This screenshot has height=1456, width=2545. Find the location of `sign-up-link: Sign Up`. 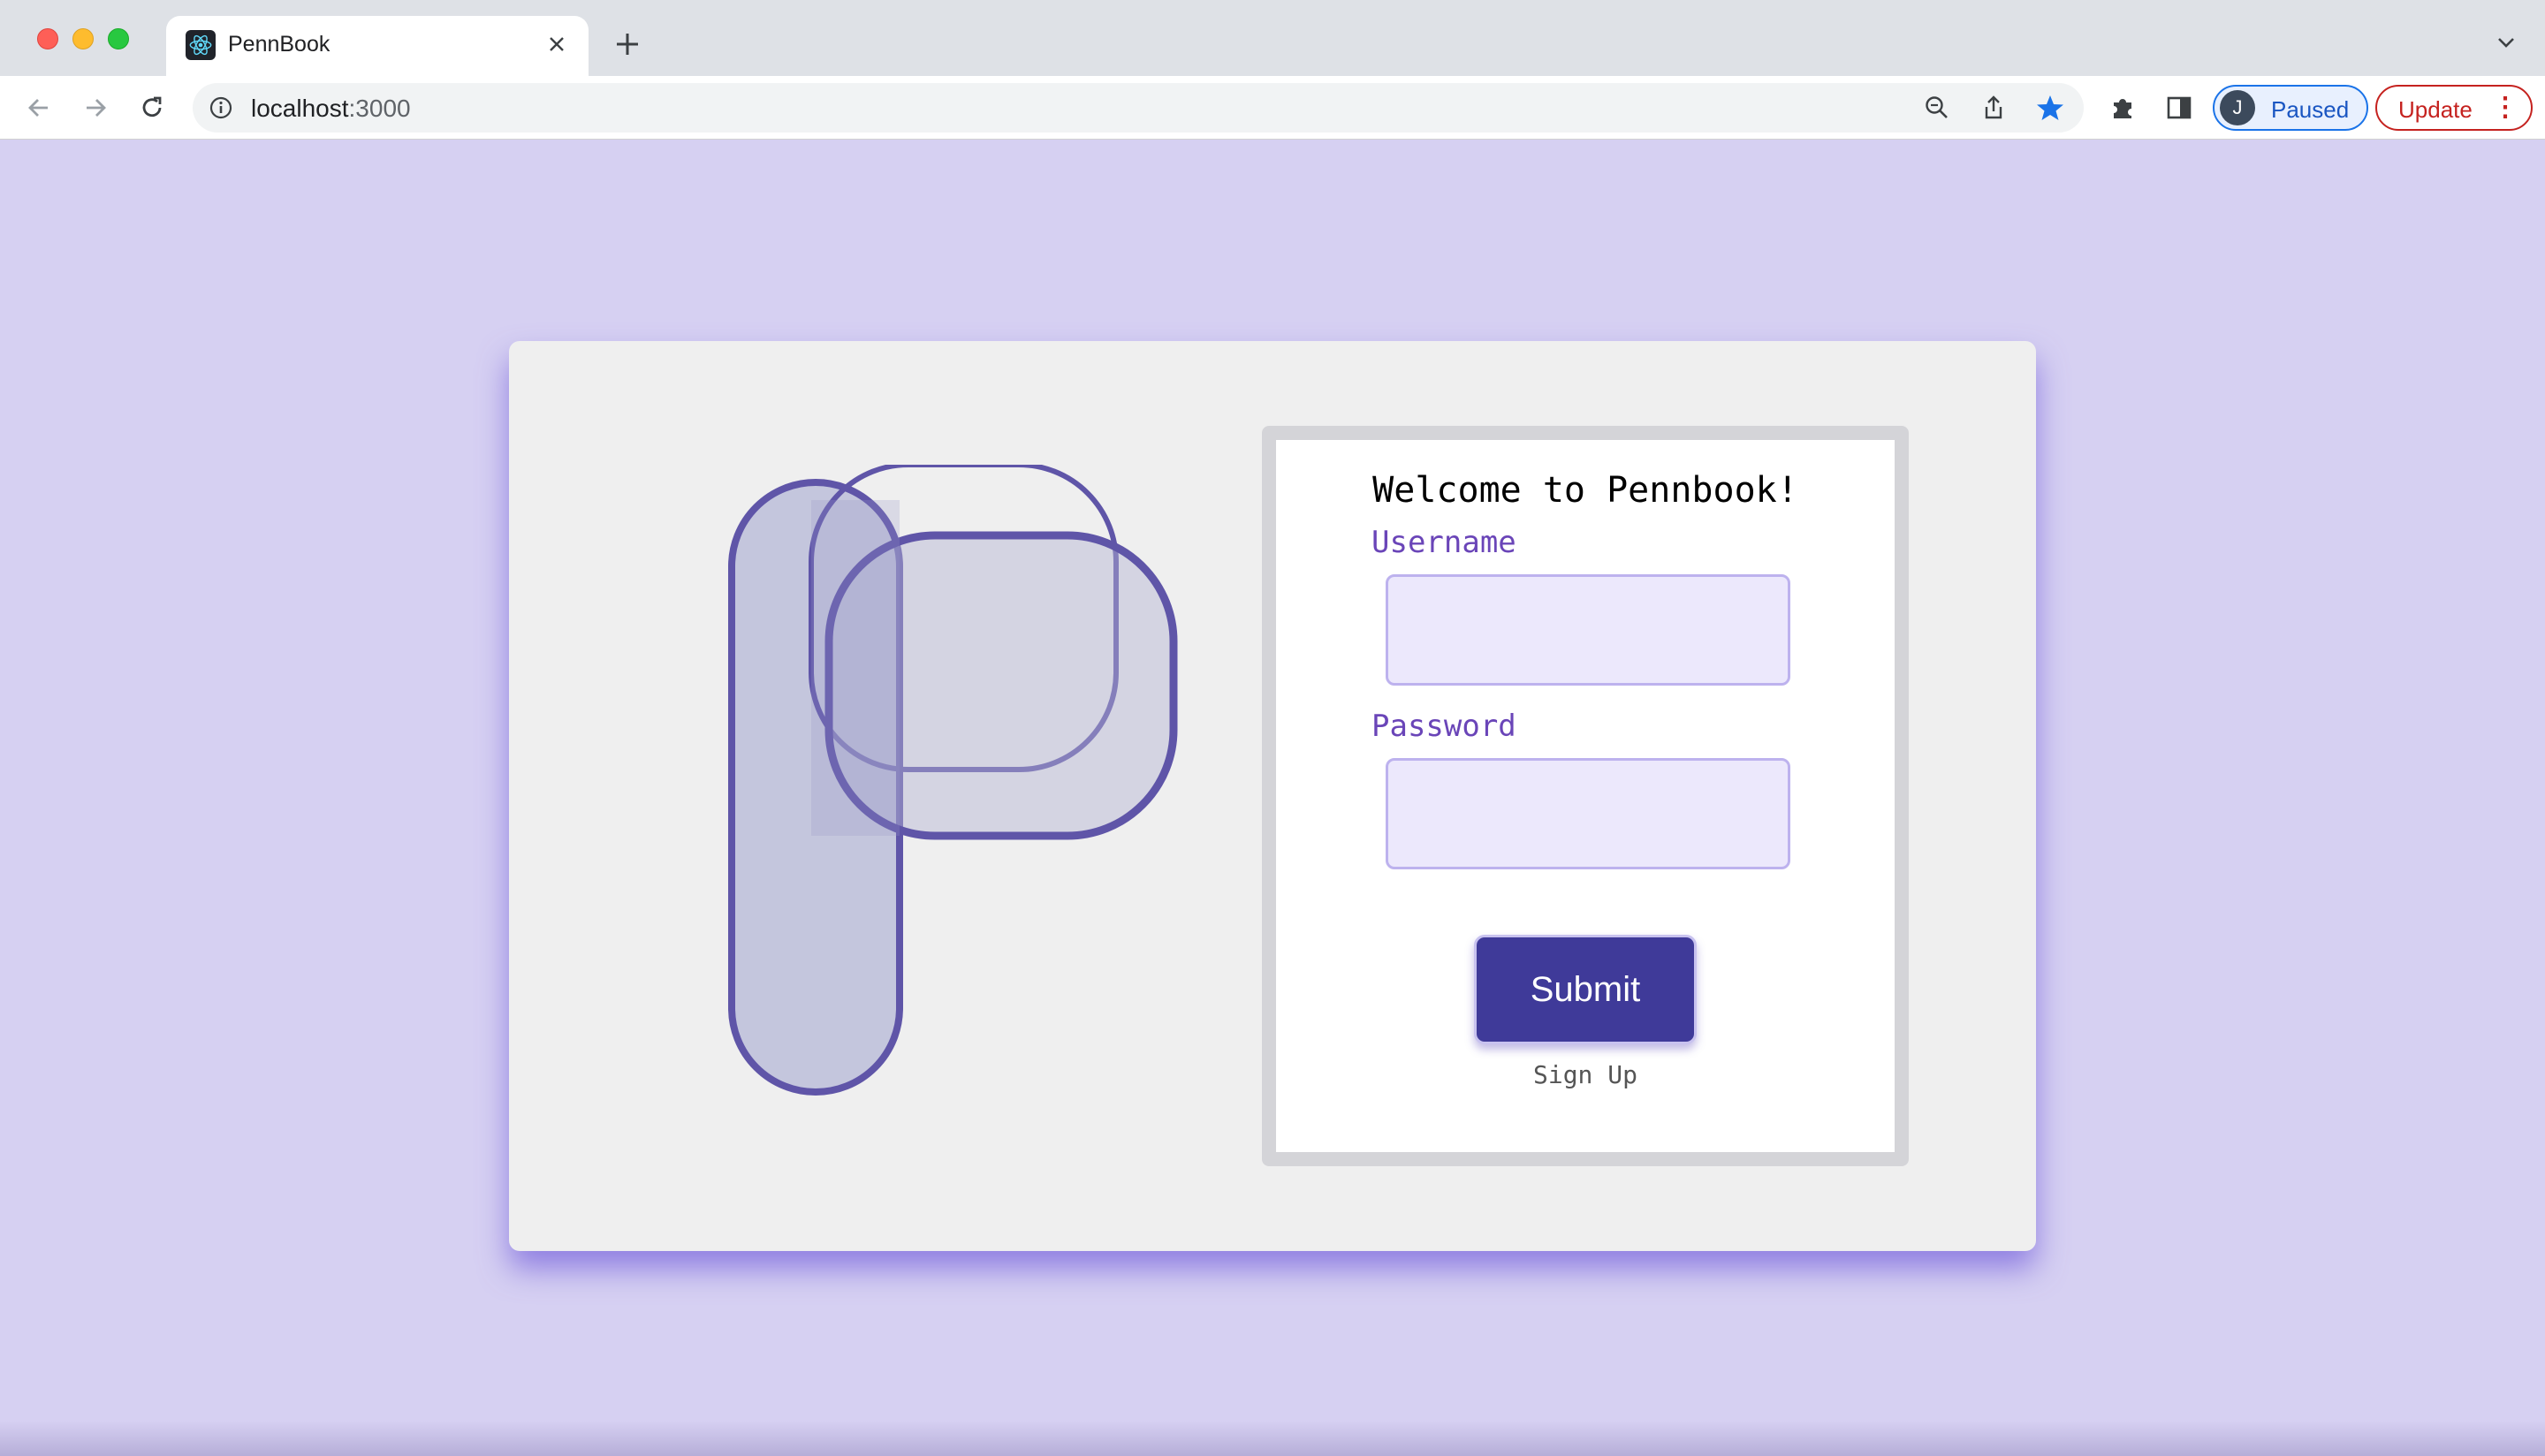

sign-up-link: Sign Up is located at coordinates (1585, 1074).